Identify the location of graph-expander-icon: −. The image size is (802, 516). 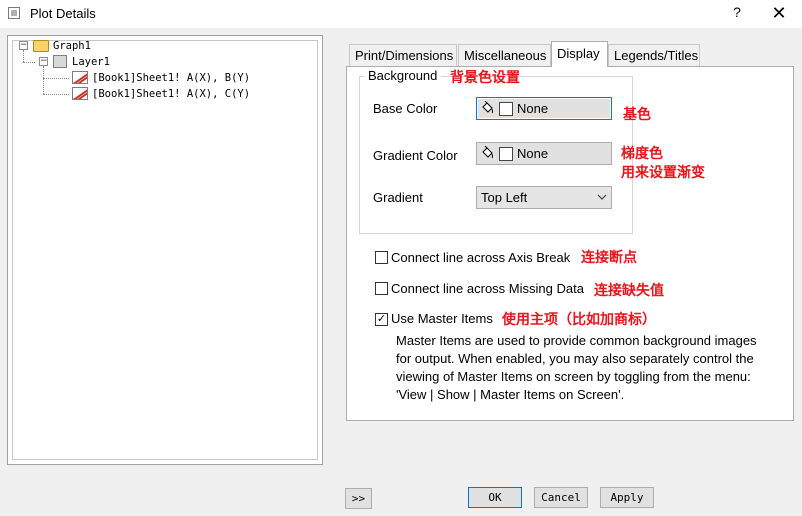
(23, 45).